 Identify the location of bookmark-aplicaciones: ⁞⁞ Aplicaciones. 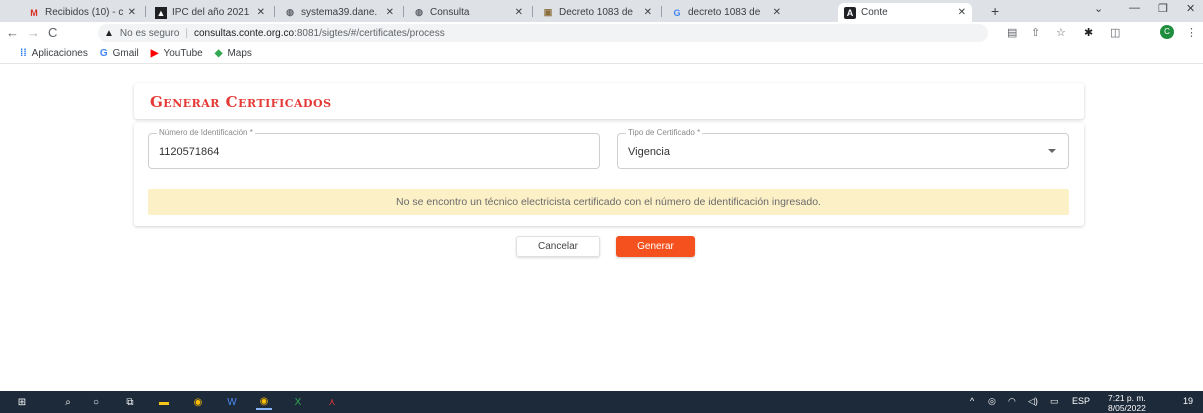
(54, 53).